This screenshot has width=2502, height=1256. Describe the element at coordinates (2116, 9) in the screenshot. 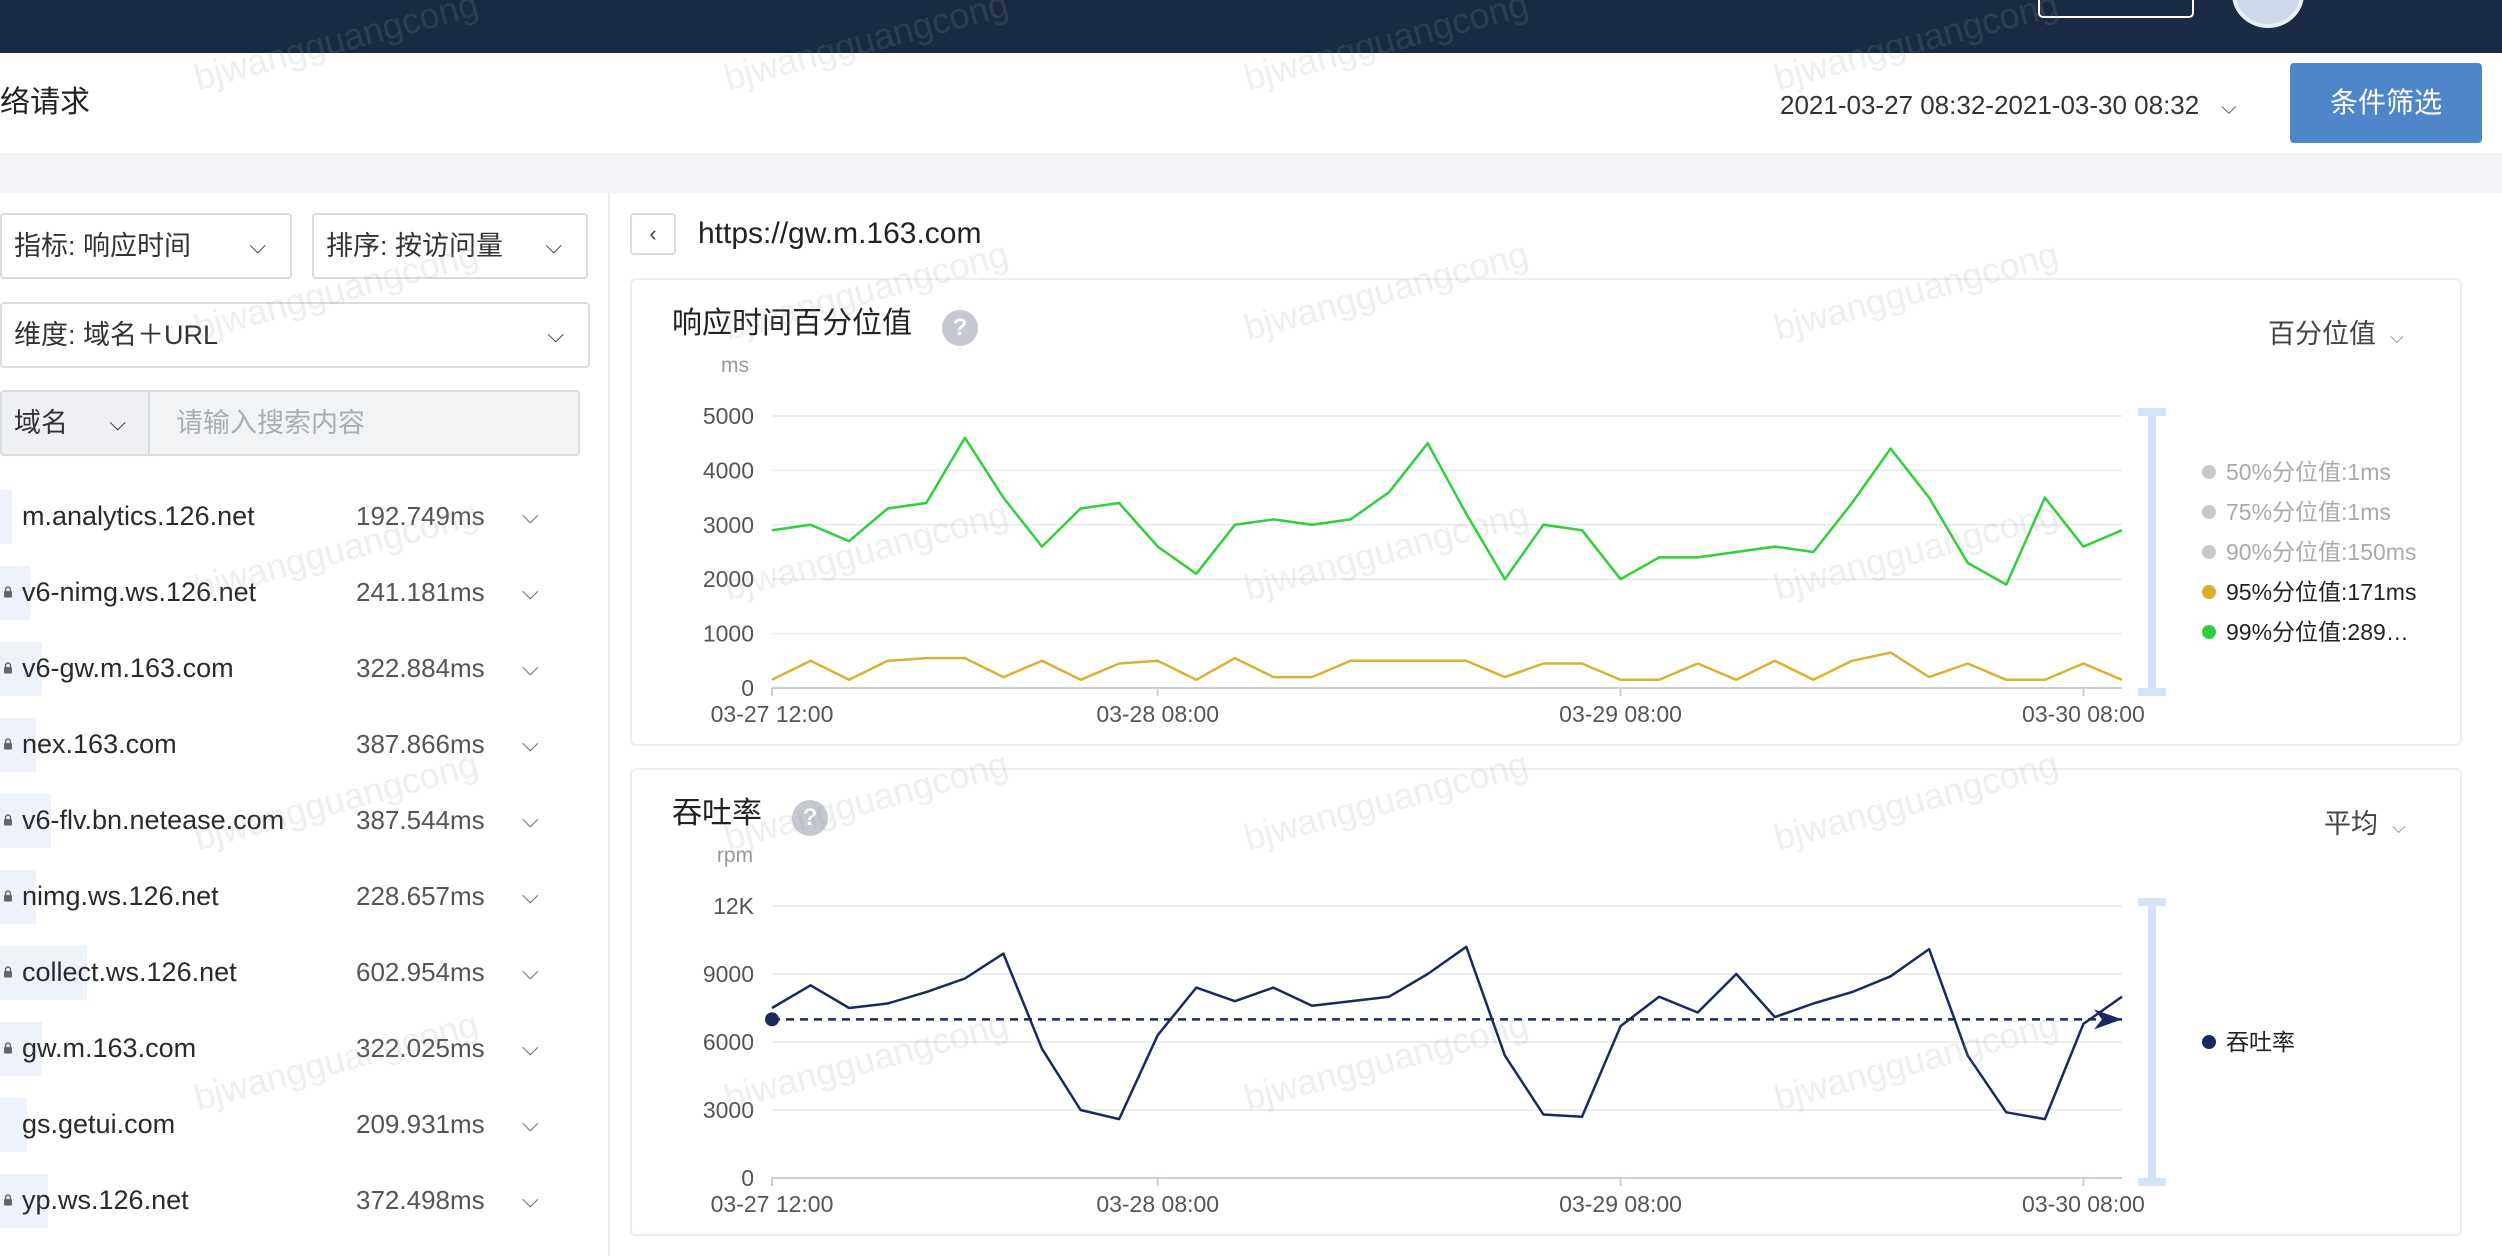

I see `top-nav-button` at that location.